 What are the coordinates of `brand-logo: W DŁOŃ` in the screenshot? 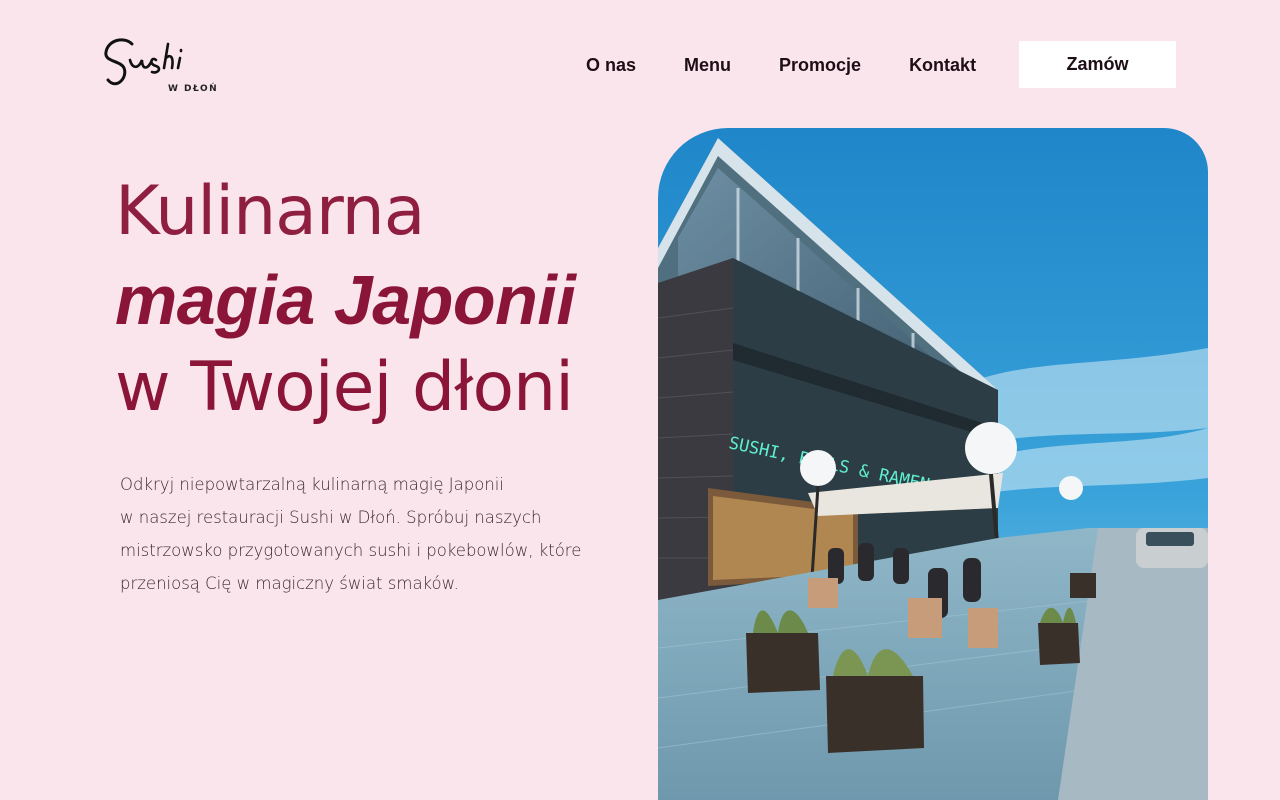 It's located at (162, 65).